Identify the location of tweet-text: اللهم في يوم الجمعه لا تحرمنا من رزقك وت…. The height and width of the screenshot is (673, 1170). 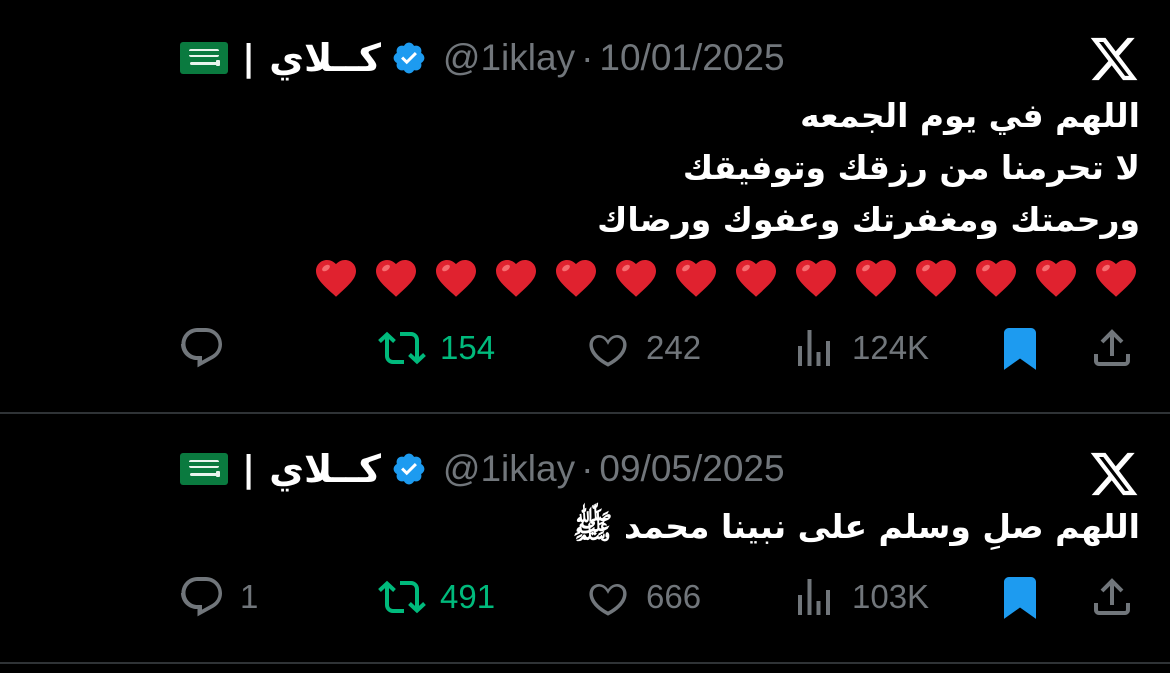
(868, 168).